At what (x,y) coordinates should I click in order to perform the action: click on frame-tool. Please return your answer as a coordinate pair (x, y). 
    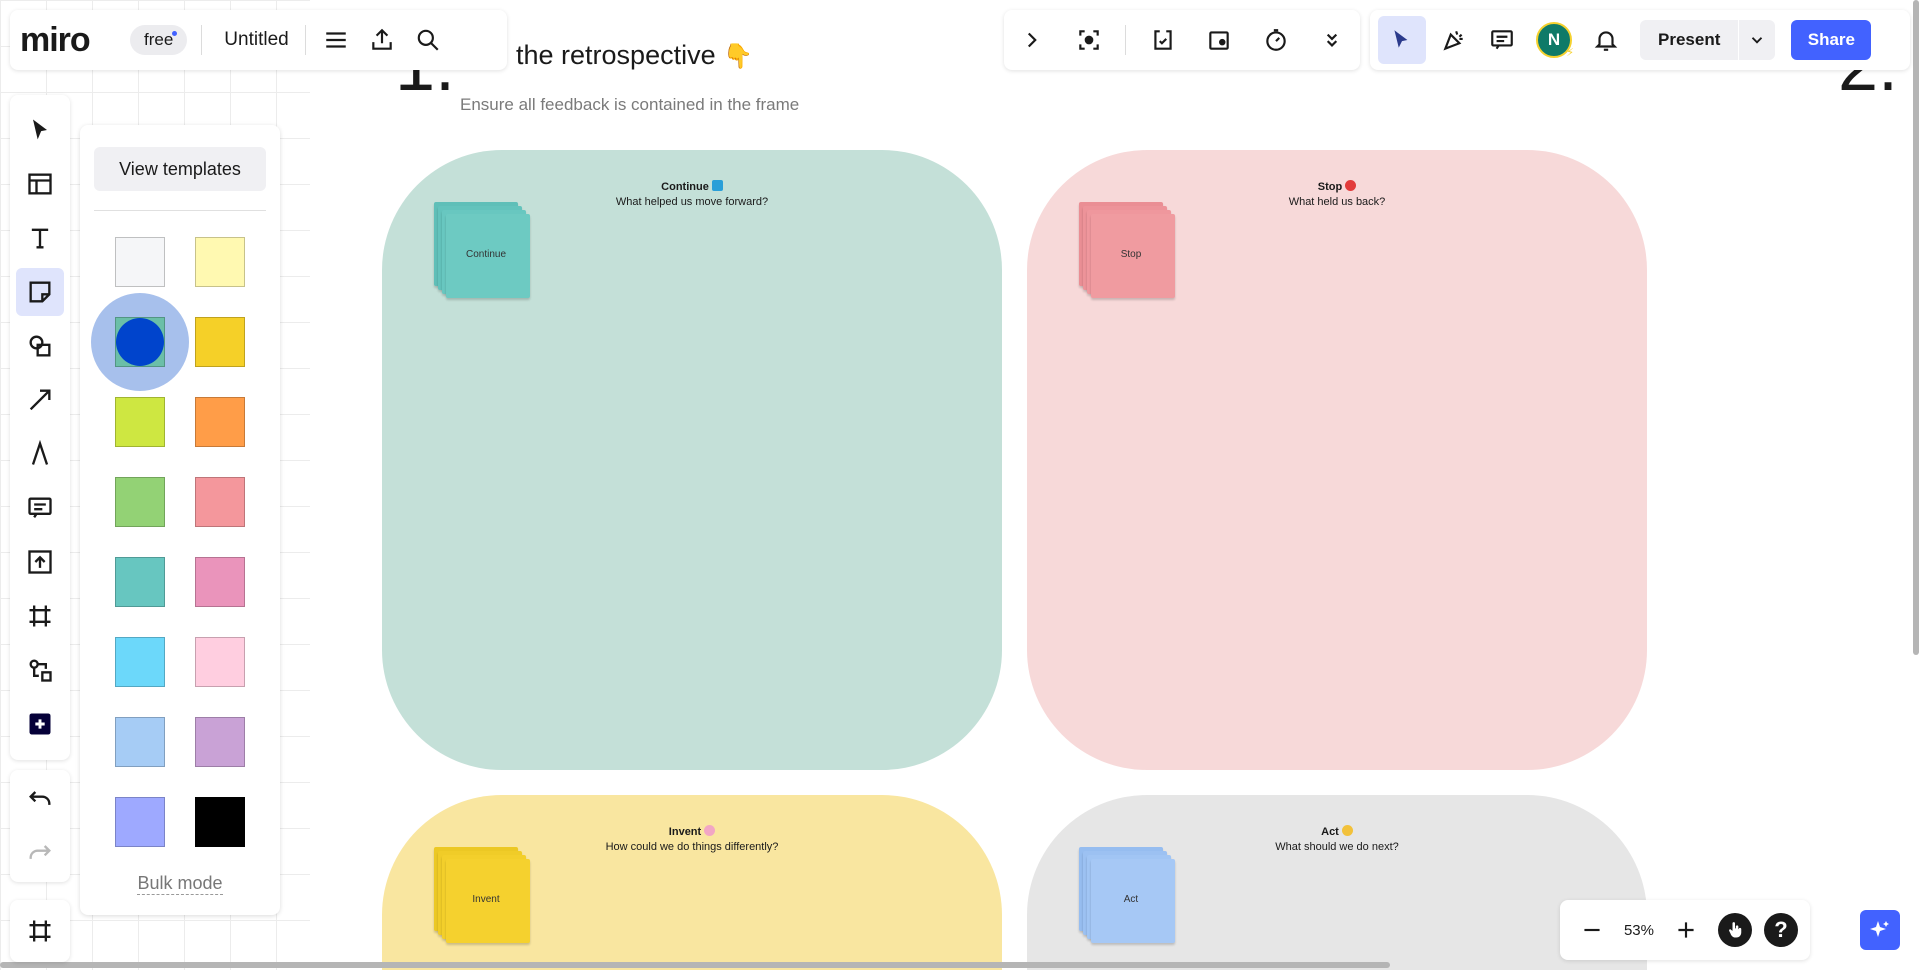
    Looking at the image, I should click on (40, 616).